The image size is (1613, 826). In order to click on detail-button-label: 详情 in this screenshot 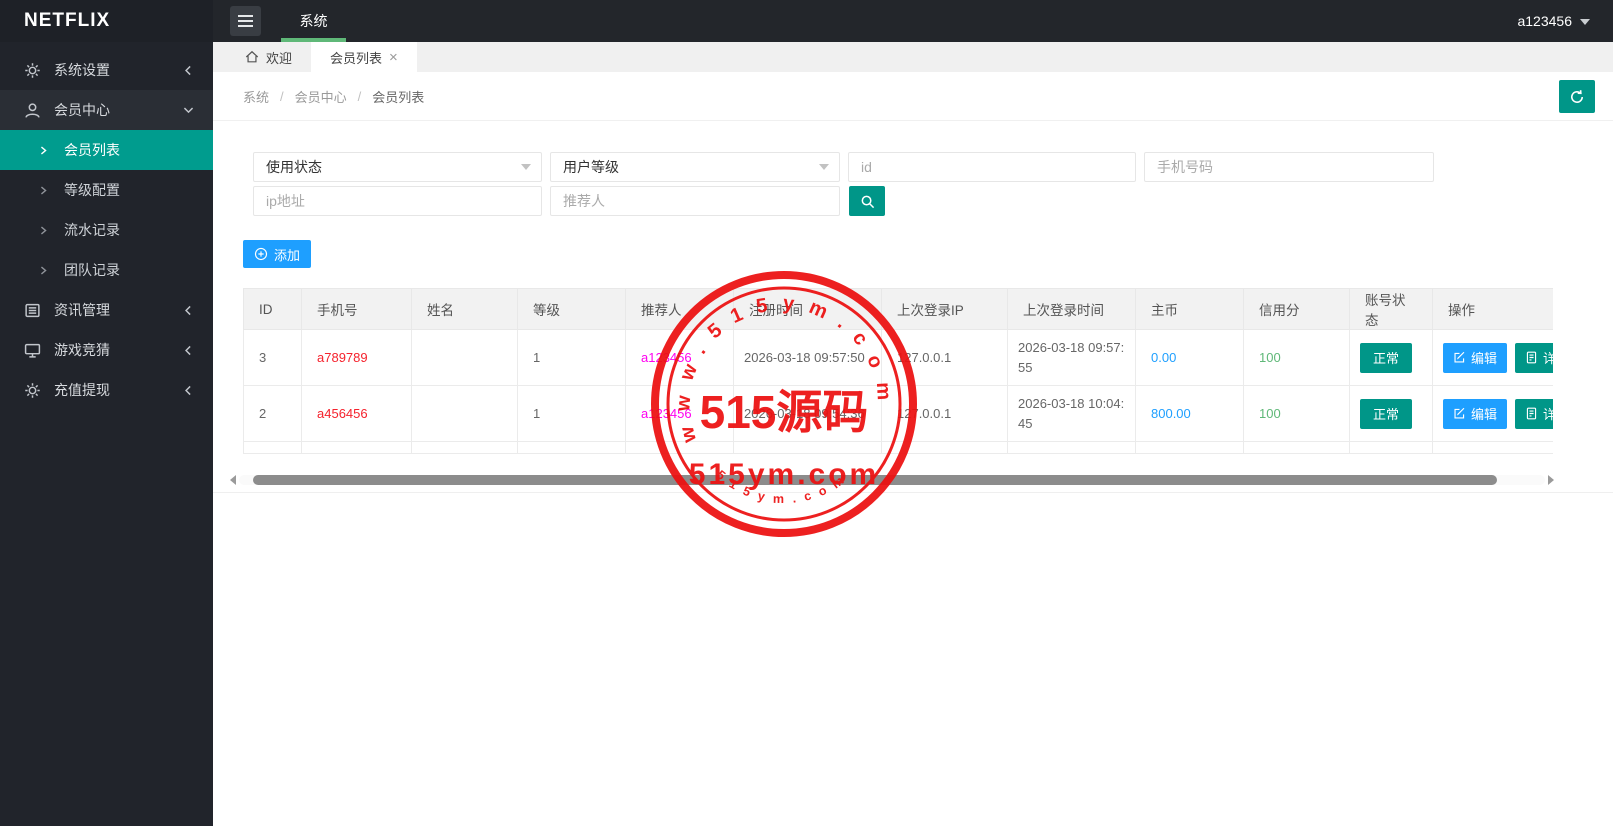, I will do `click(1548, 414)`.